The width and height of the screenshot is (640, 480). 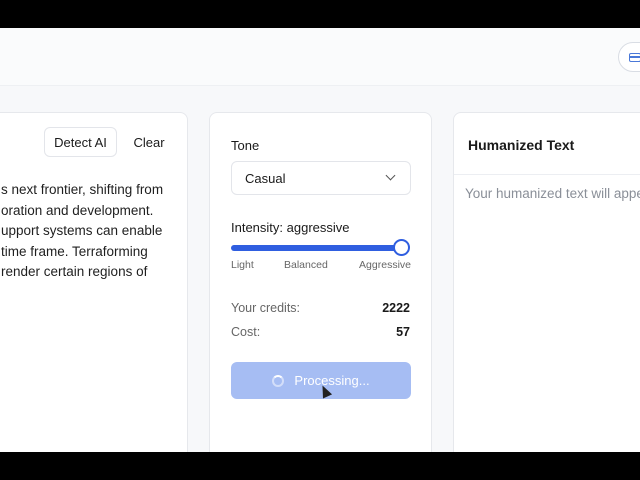 What do you see at coordinates (320, 466) in the screenshot?
I see `letterbox-bottom` at bounding box center [320, 466].